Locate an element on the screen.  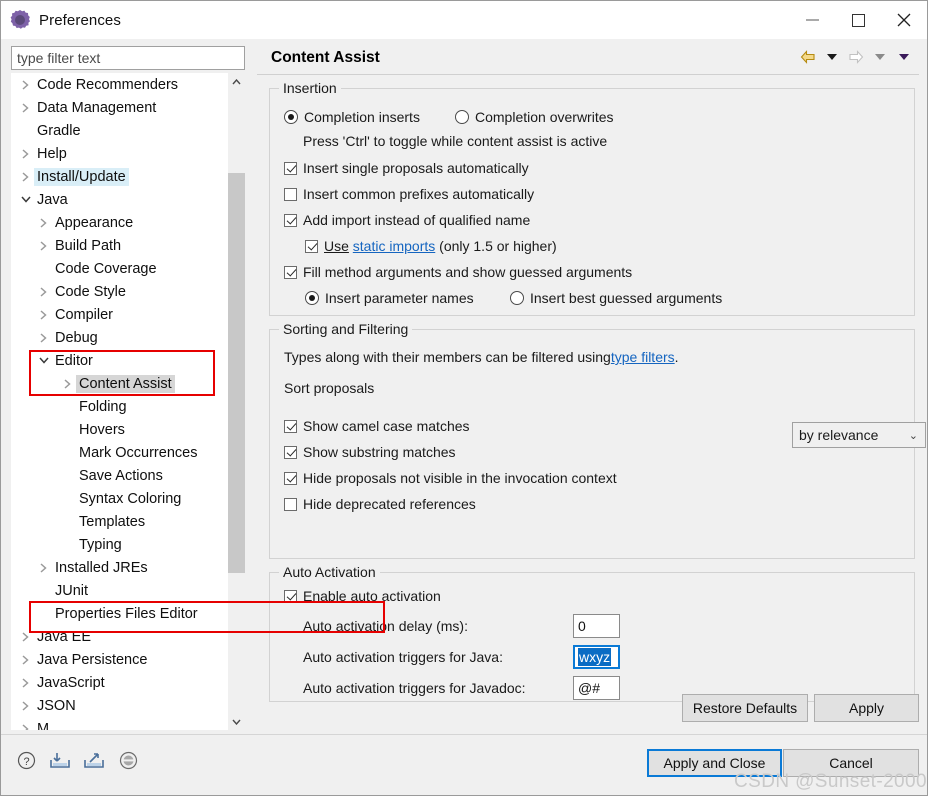
apply-button: Apply is located at coordinates (866, 708).